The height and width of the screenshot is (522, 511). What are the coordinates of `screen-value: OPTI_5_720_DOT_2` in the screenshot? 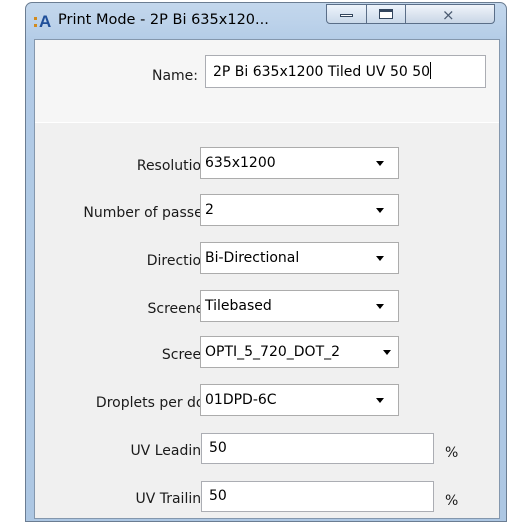 It's located at (273, 352).